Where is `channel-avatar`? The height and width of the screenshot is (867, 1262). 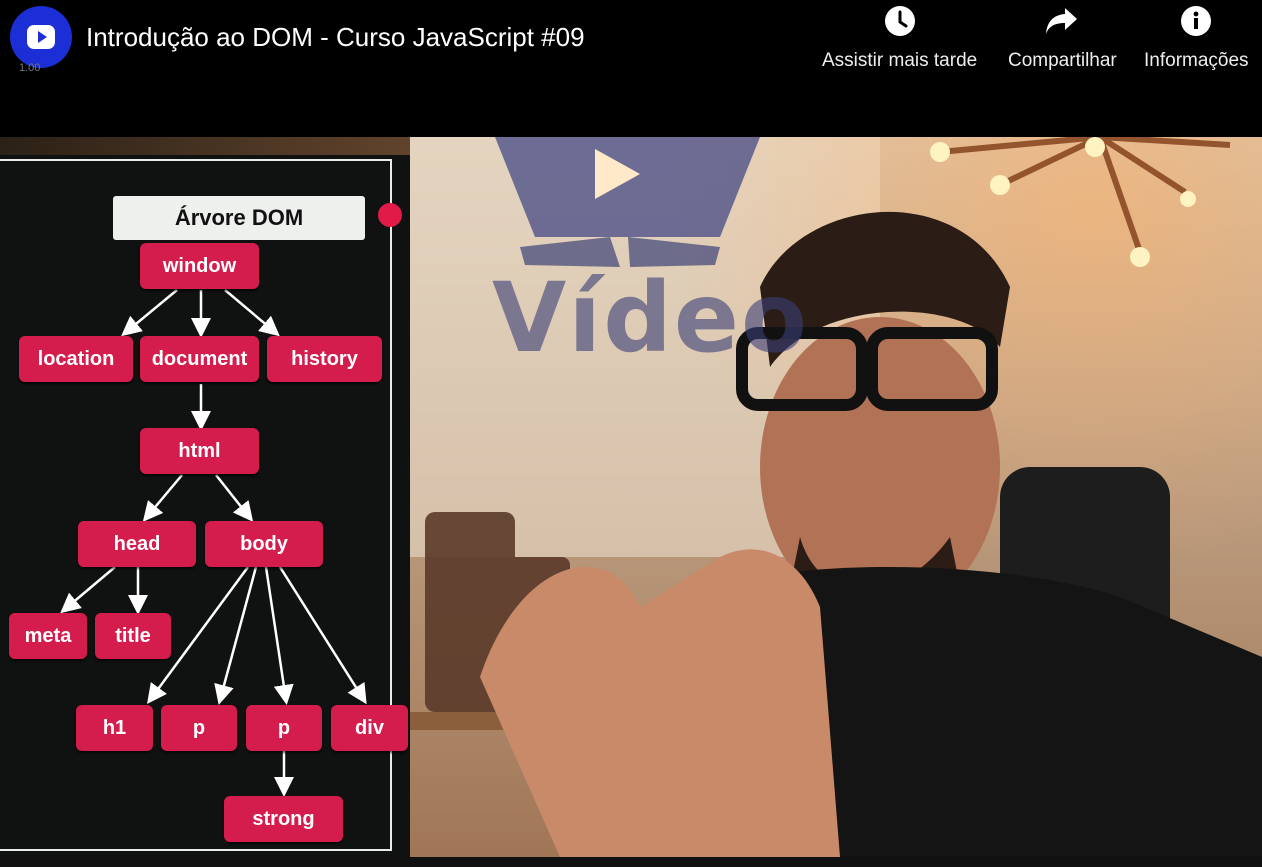 channel-avatar is located at coordinates (41, 37).